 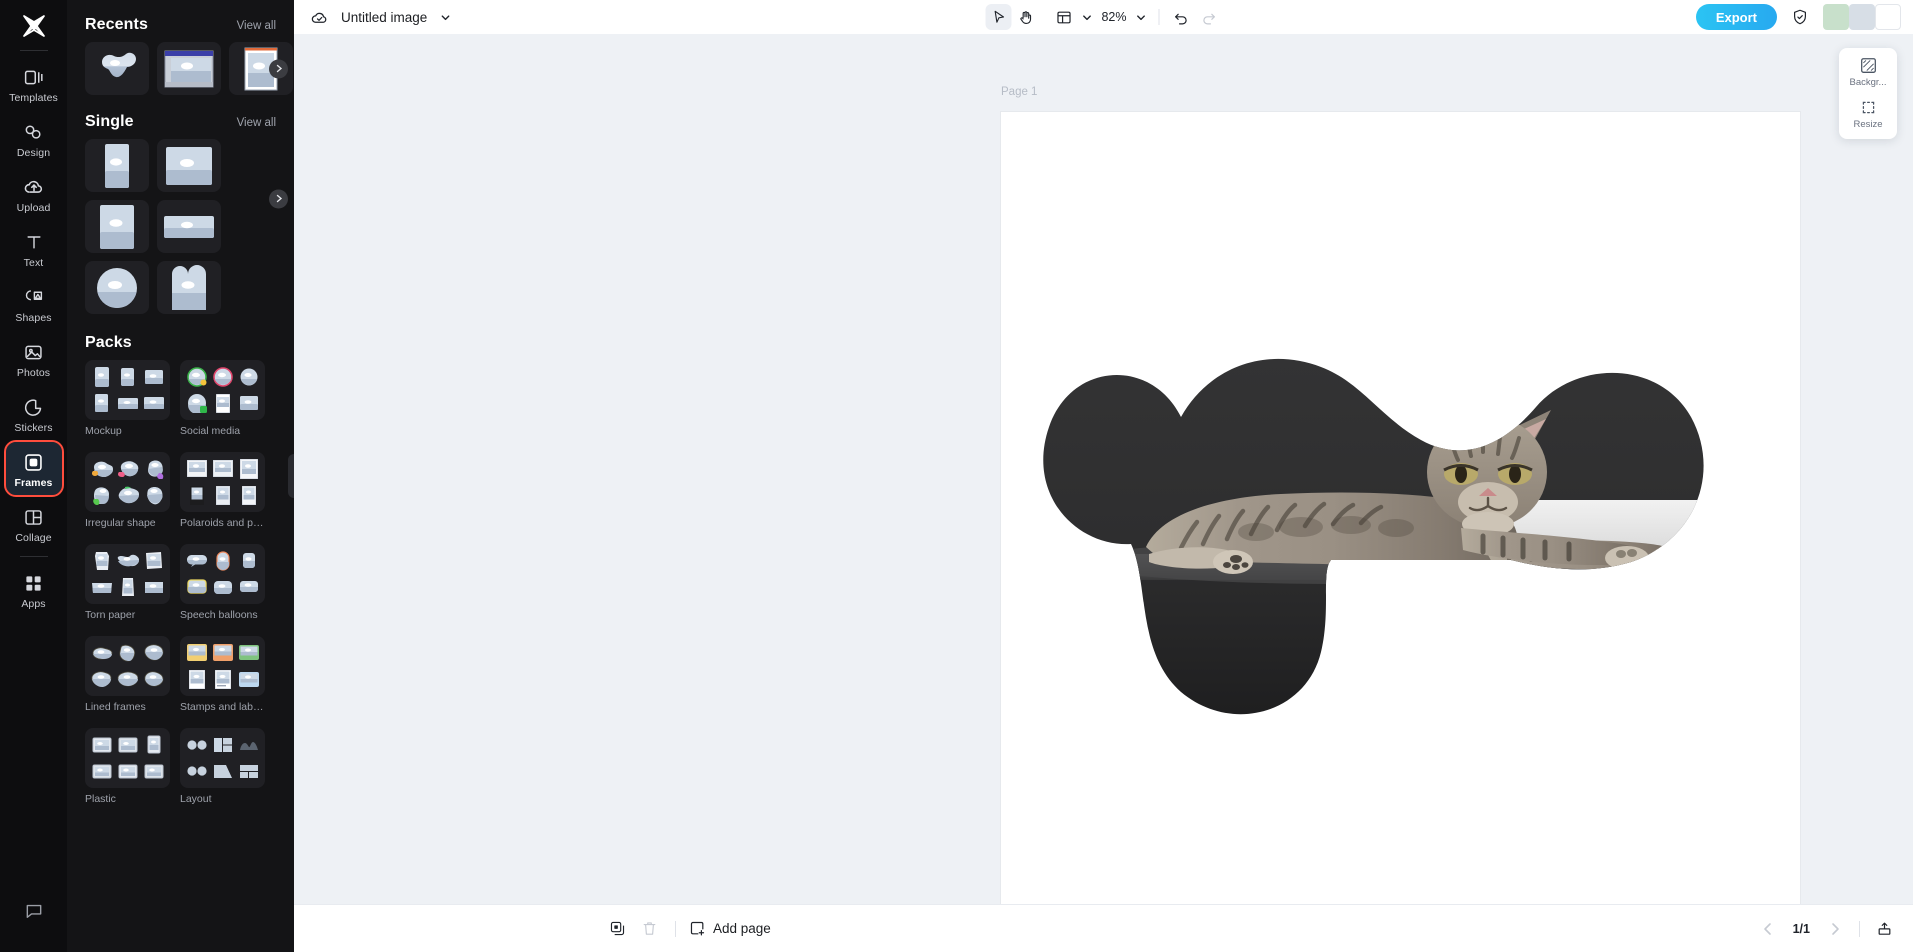 What do you see at coordinates (33, 604) in the screenshot?
I see `sidebar-label: Apps` at bounding box center [33, 604].